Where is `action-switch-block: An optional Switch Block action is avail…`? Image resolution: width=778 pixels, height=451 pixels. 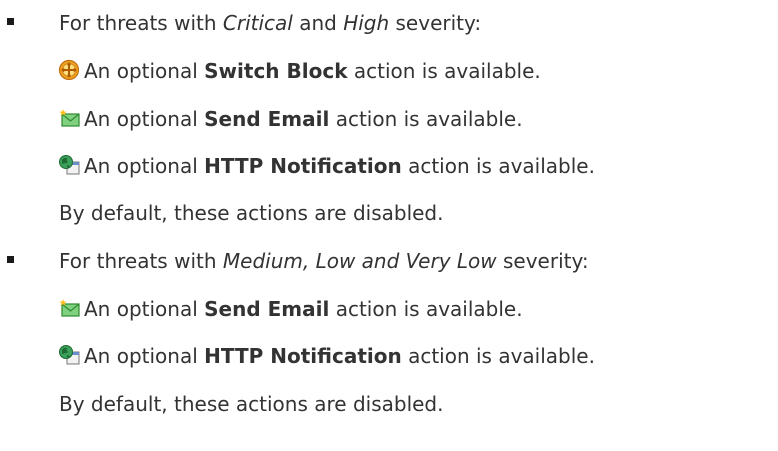
action-switch-block: An optional Switch Block action is avail… is located at coordinates (299, 71).